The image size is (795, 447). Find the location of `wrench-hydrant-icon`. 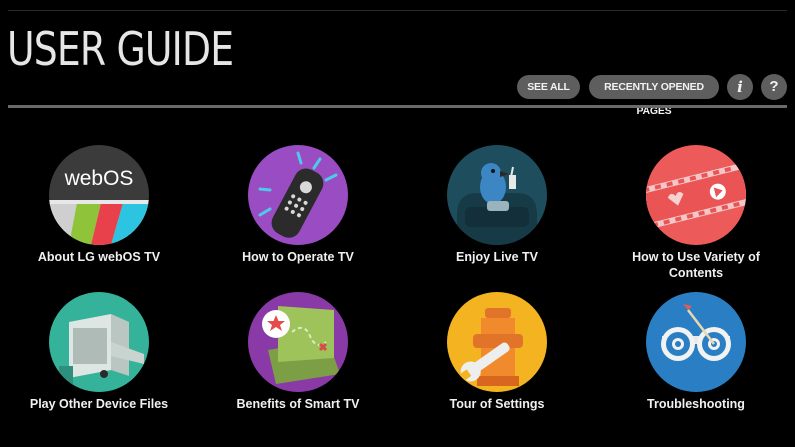

wrench-hydrant-icon is located at coordinates (497, 342).